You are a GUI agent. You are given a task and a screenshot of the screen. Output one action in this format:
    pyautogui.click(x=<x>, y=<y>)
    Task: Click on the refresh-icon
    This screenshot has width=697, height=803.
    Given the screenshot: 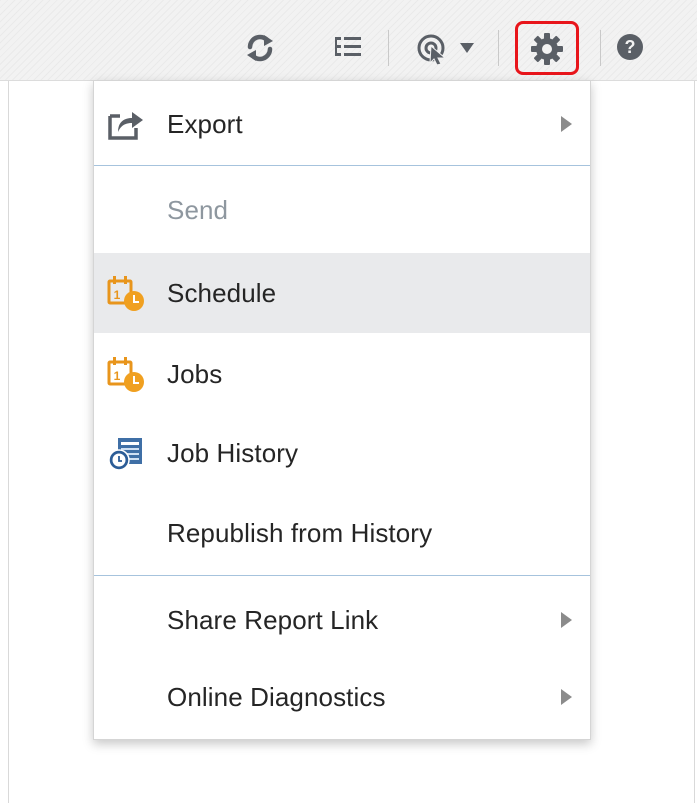 What is the action you would take?
    pyautogui.click(x=260, y=48)
    